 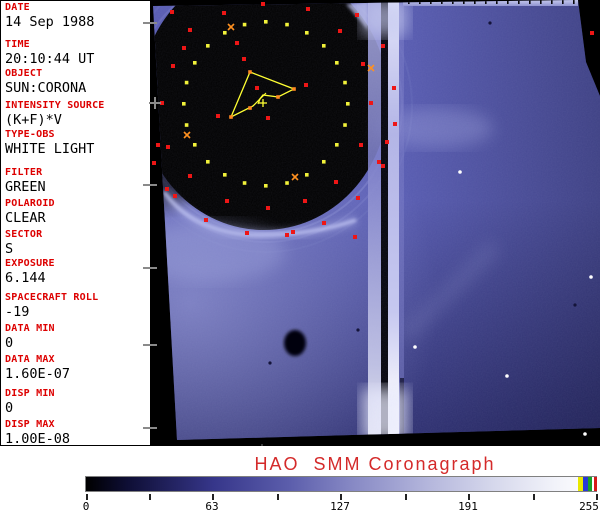 I want to click on metadata-field: EXPOSURE 6.144, so click(x=30, y=272).